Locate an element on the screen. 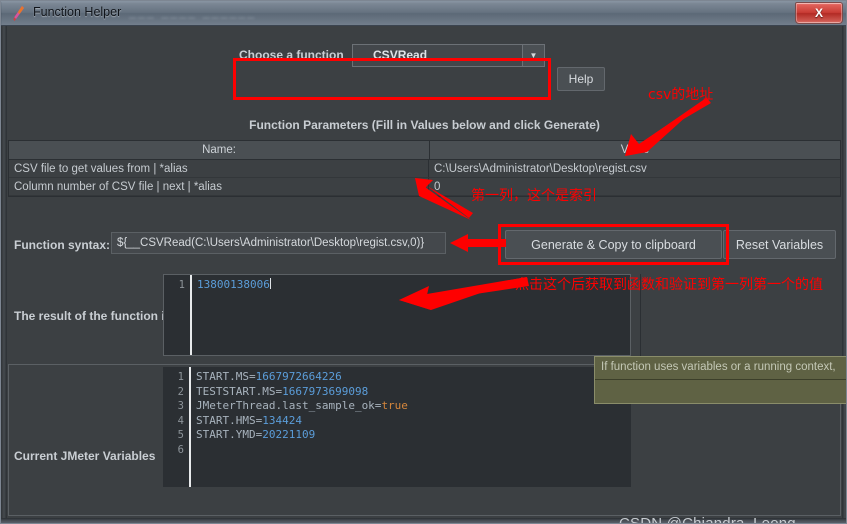  jmeter-feather-icon is located at coordinates (18, 13).